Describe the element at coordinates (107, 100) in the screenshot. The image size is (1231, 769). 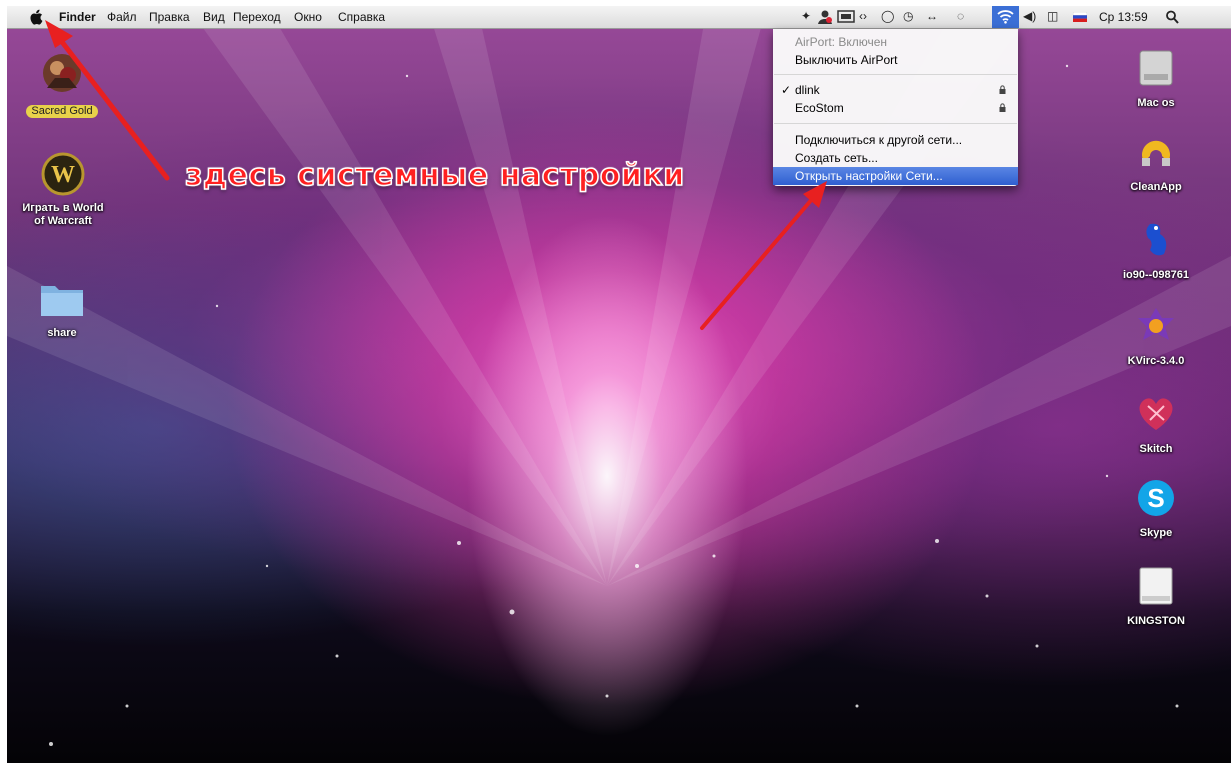
I see `arrow-to-apple-menu` at that location.